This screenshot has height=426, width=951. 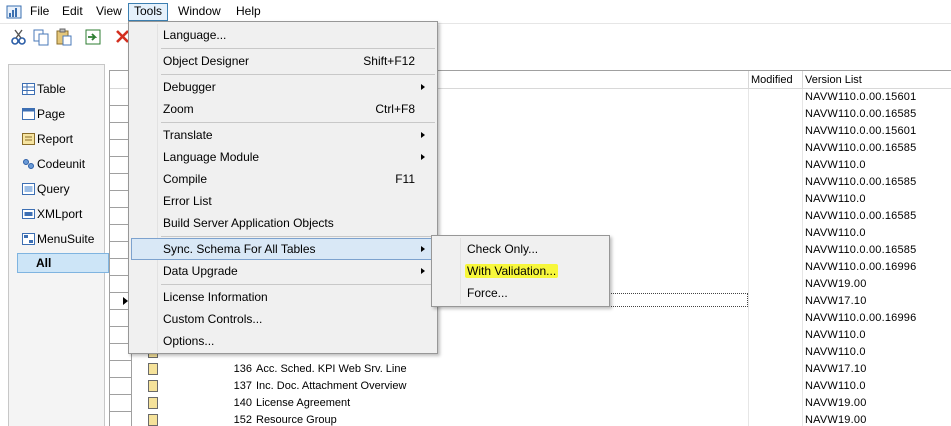 I want to click on menu-item-label: License Information, so click(x=215, y=297).